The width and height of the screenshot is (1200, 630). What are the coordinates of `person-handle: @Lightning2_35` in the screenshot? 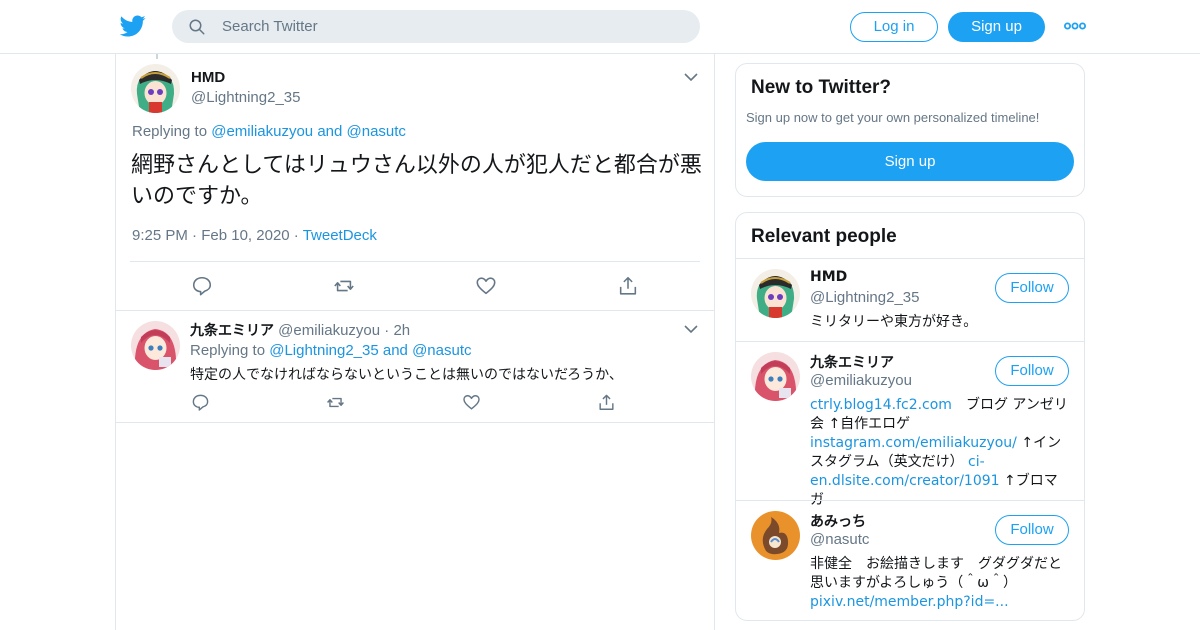 It's located at (864, 297).